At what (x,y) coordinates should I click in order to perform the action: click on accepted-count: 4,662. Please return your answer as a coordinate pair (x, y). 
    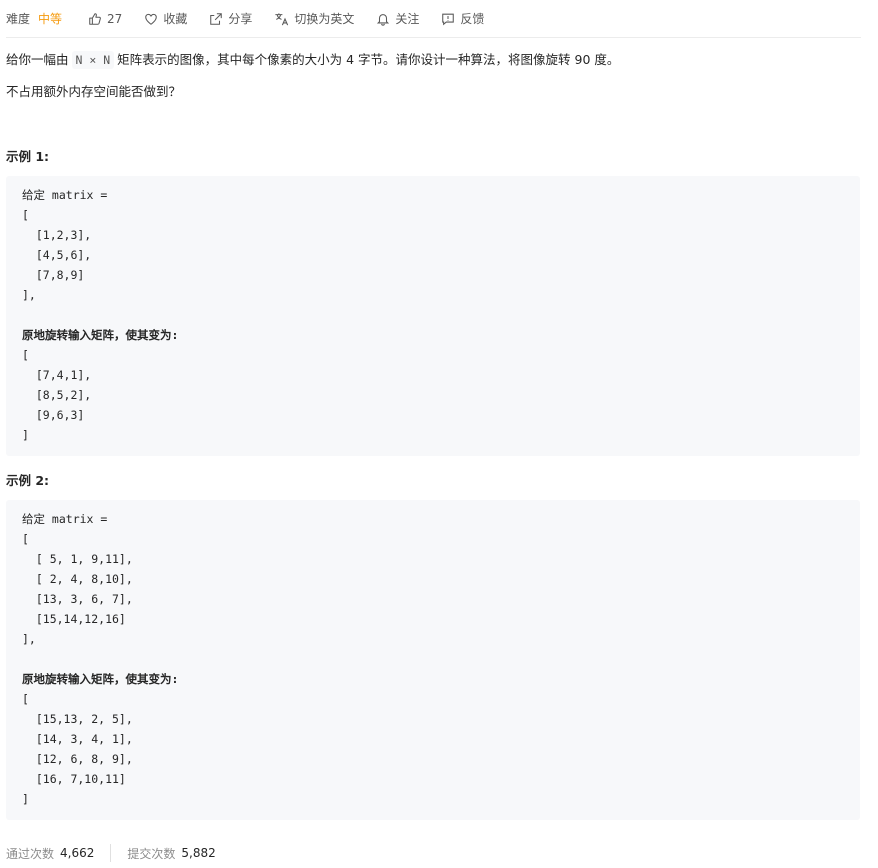
    Looking at the image, I should click on (77, 853).